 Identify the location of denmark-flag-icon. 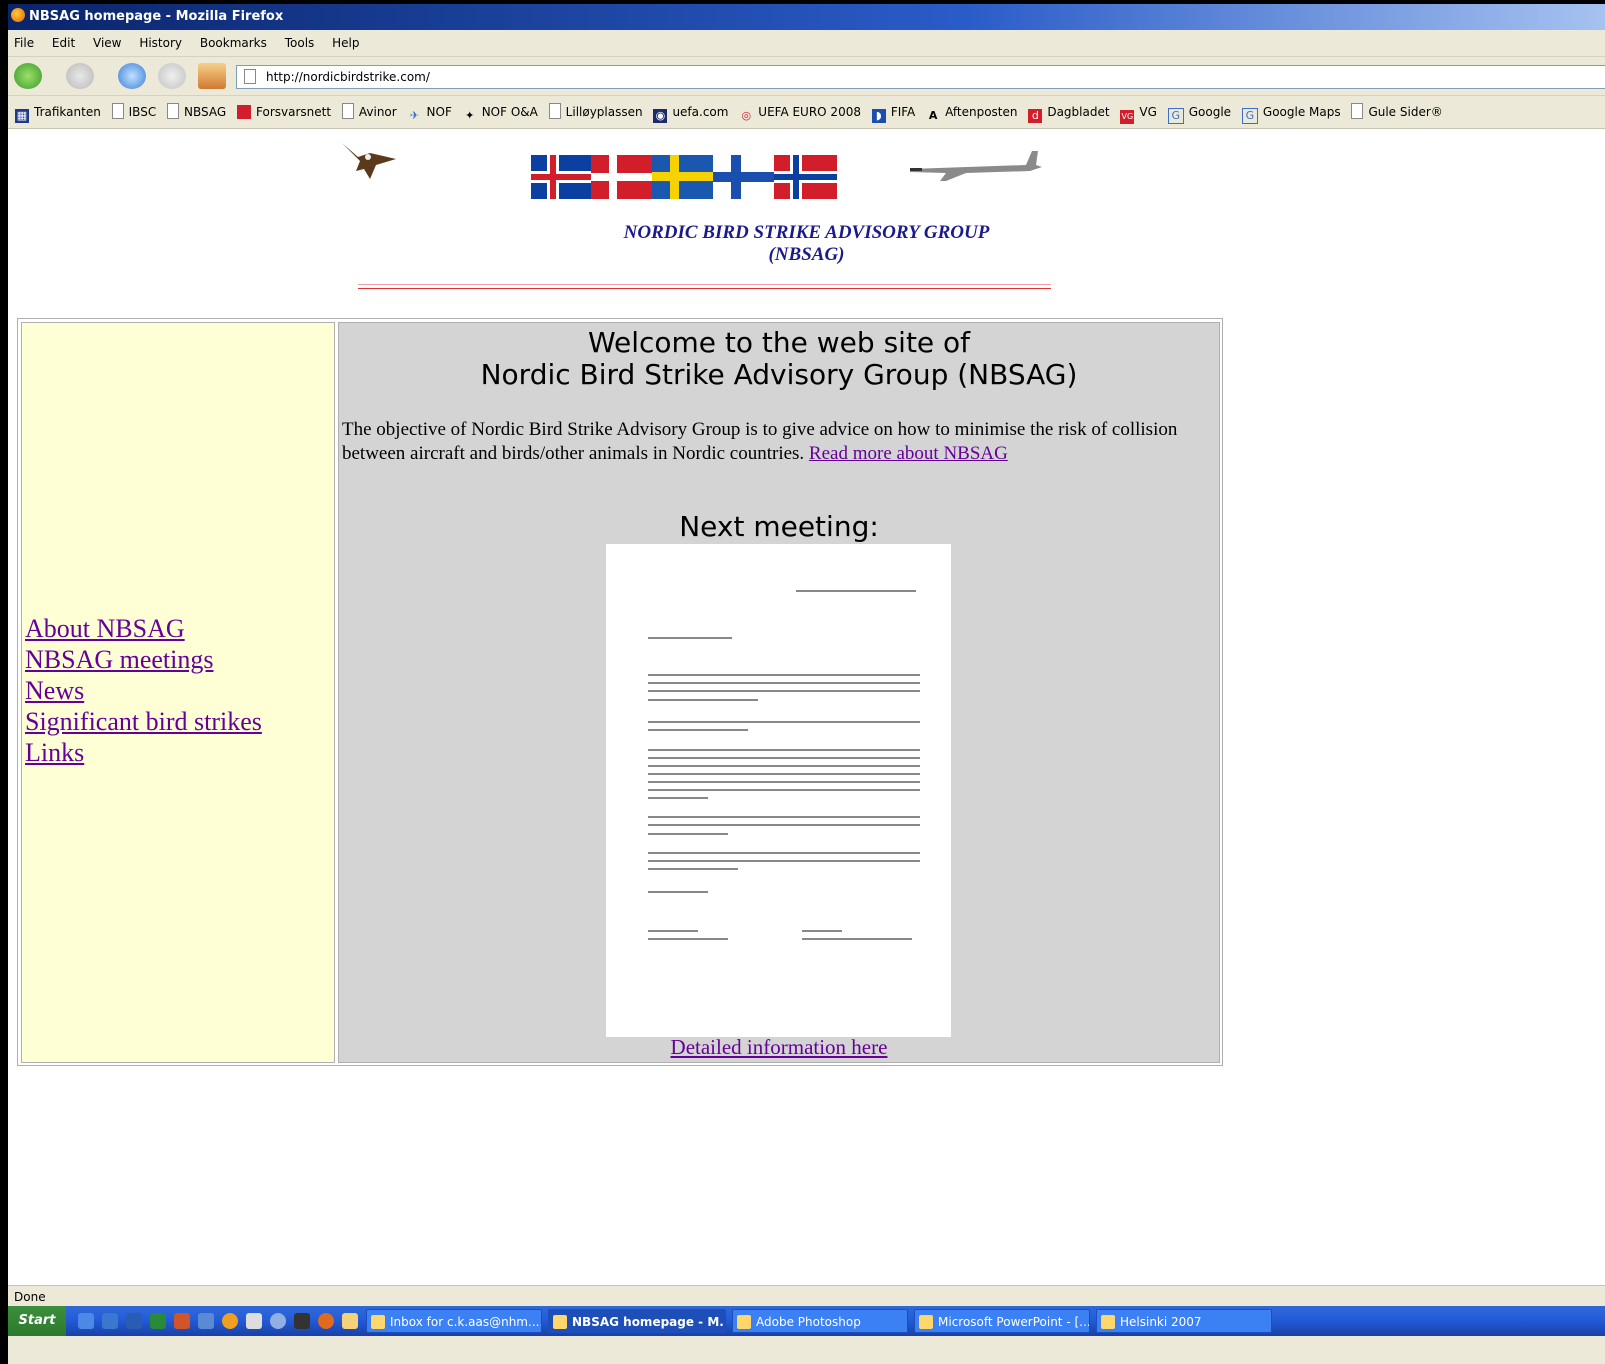
(621, 177).